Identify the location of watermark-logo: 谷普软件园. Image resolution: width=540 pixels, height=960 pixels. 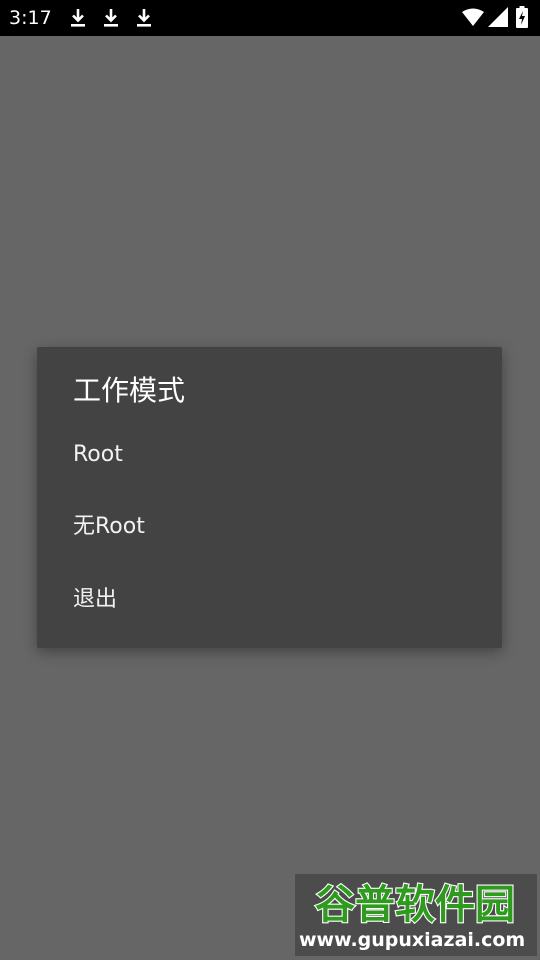
(415, 904).